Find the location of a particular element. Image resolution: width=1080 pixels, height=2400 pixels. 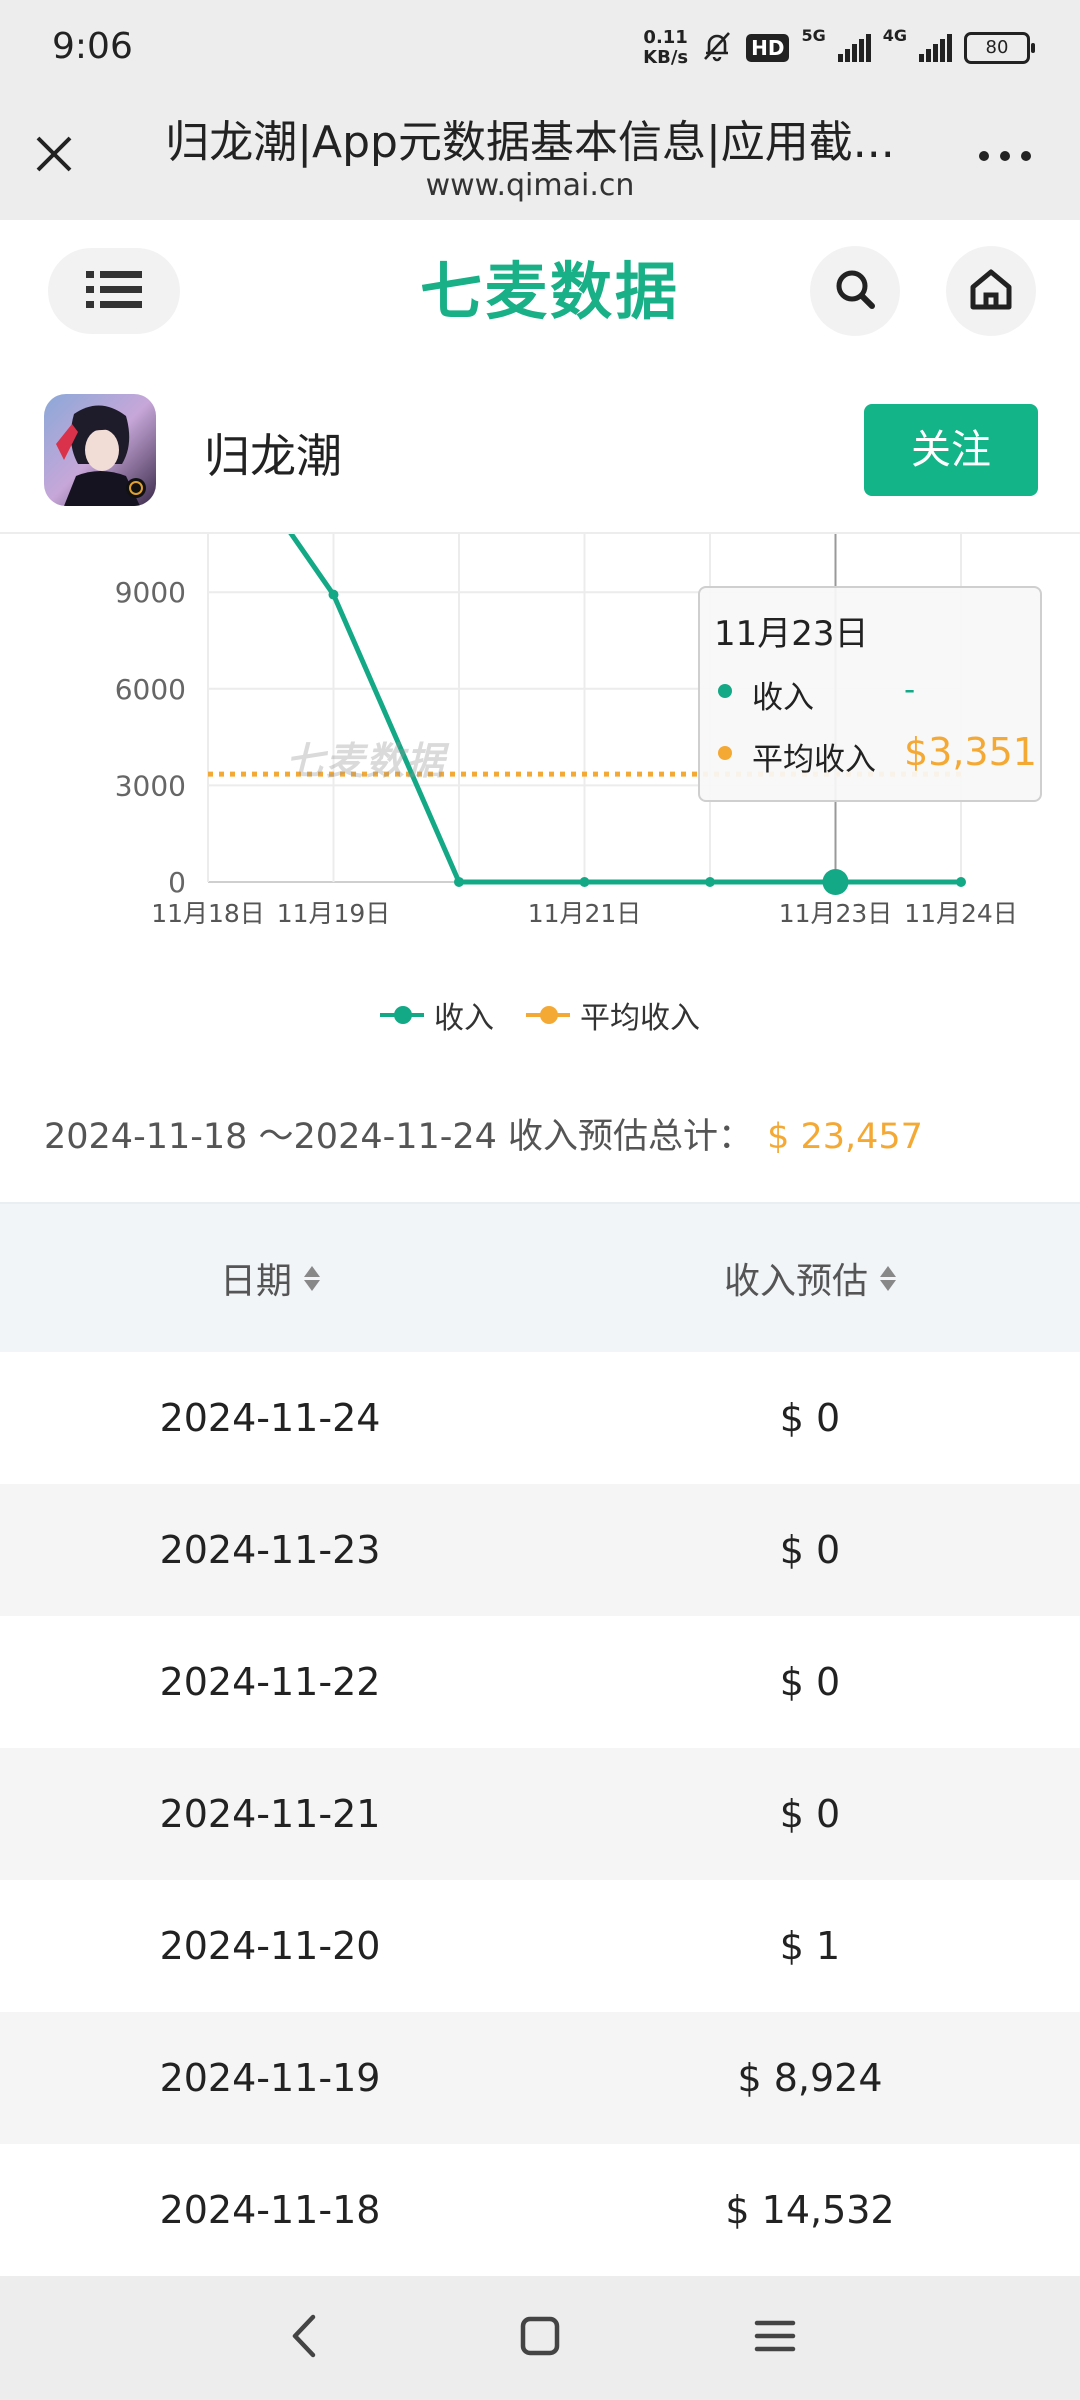

legend-item-average: 平均收入 is located at coordinates (613, 1015).